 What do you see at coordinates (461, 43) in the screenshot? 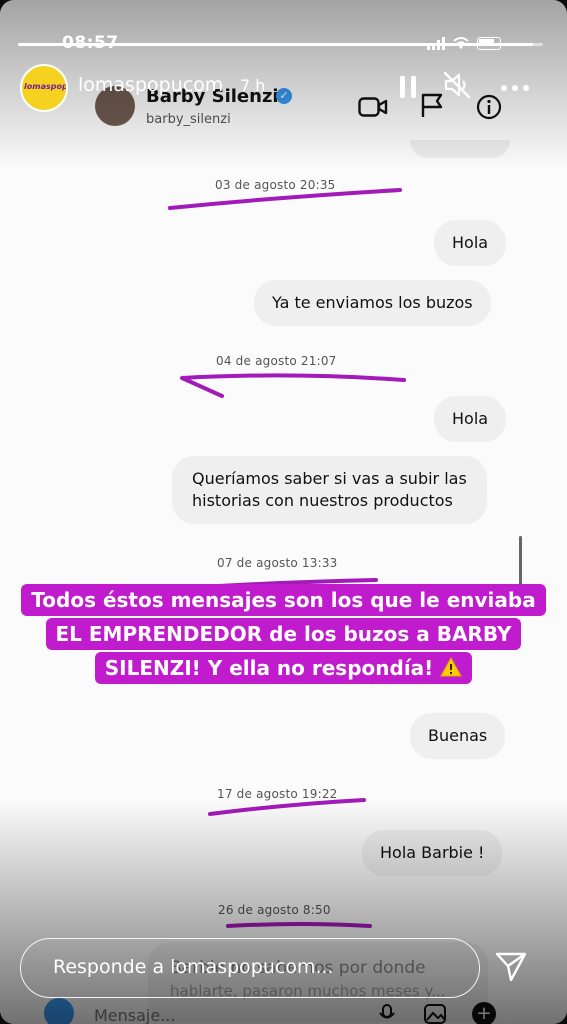
I see `wifi-icon` at bounding box center [461, 43].